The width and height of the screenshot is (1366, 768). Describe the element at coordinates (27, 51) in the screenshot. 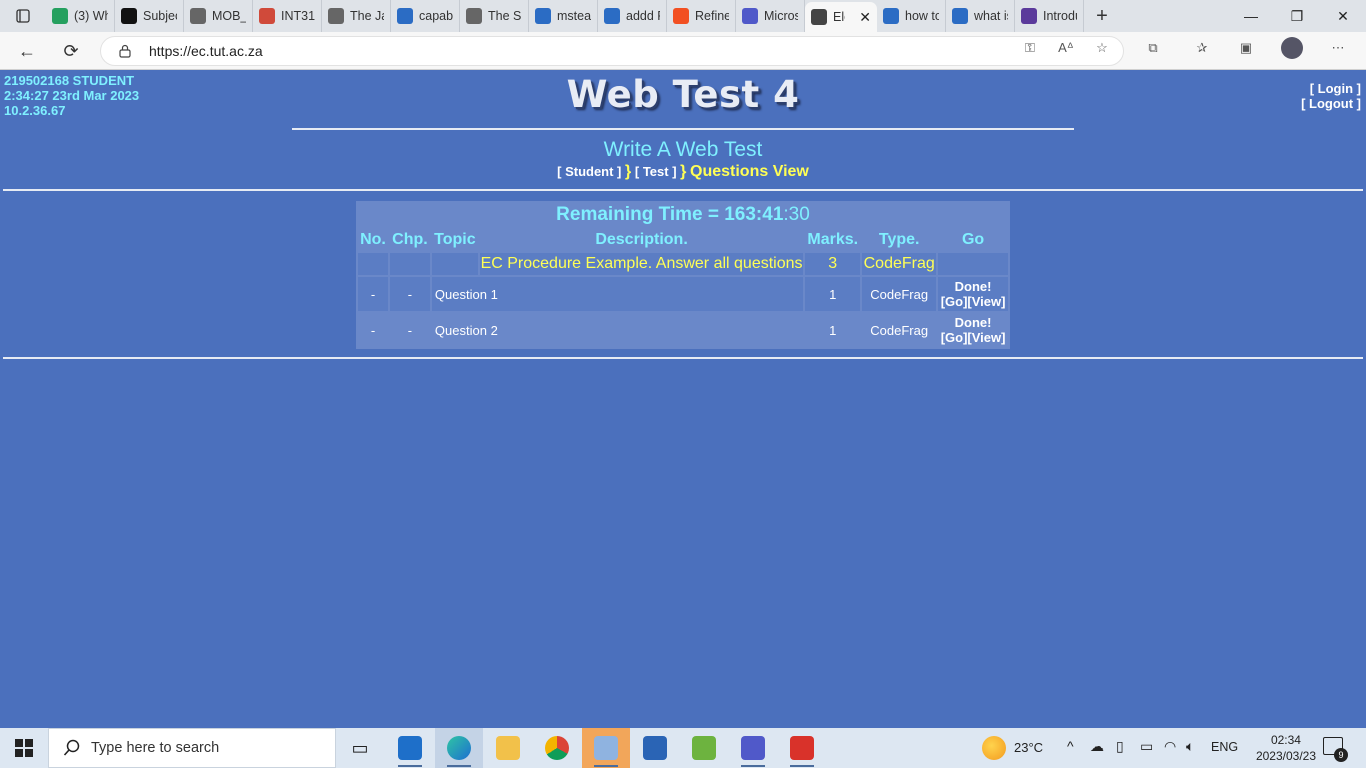

I see `back-button: ←` at that location.